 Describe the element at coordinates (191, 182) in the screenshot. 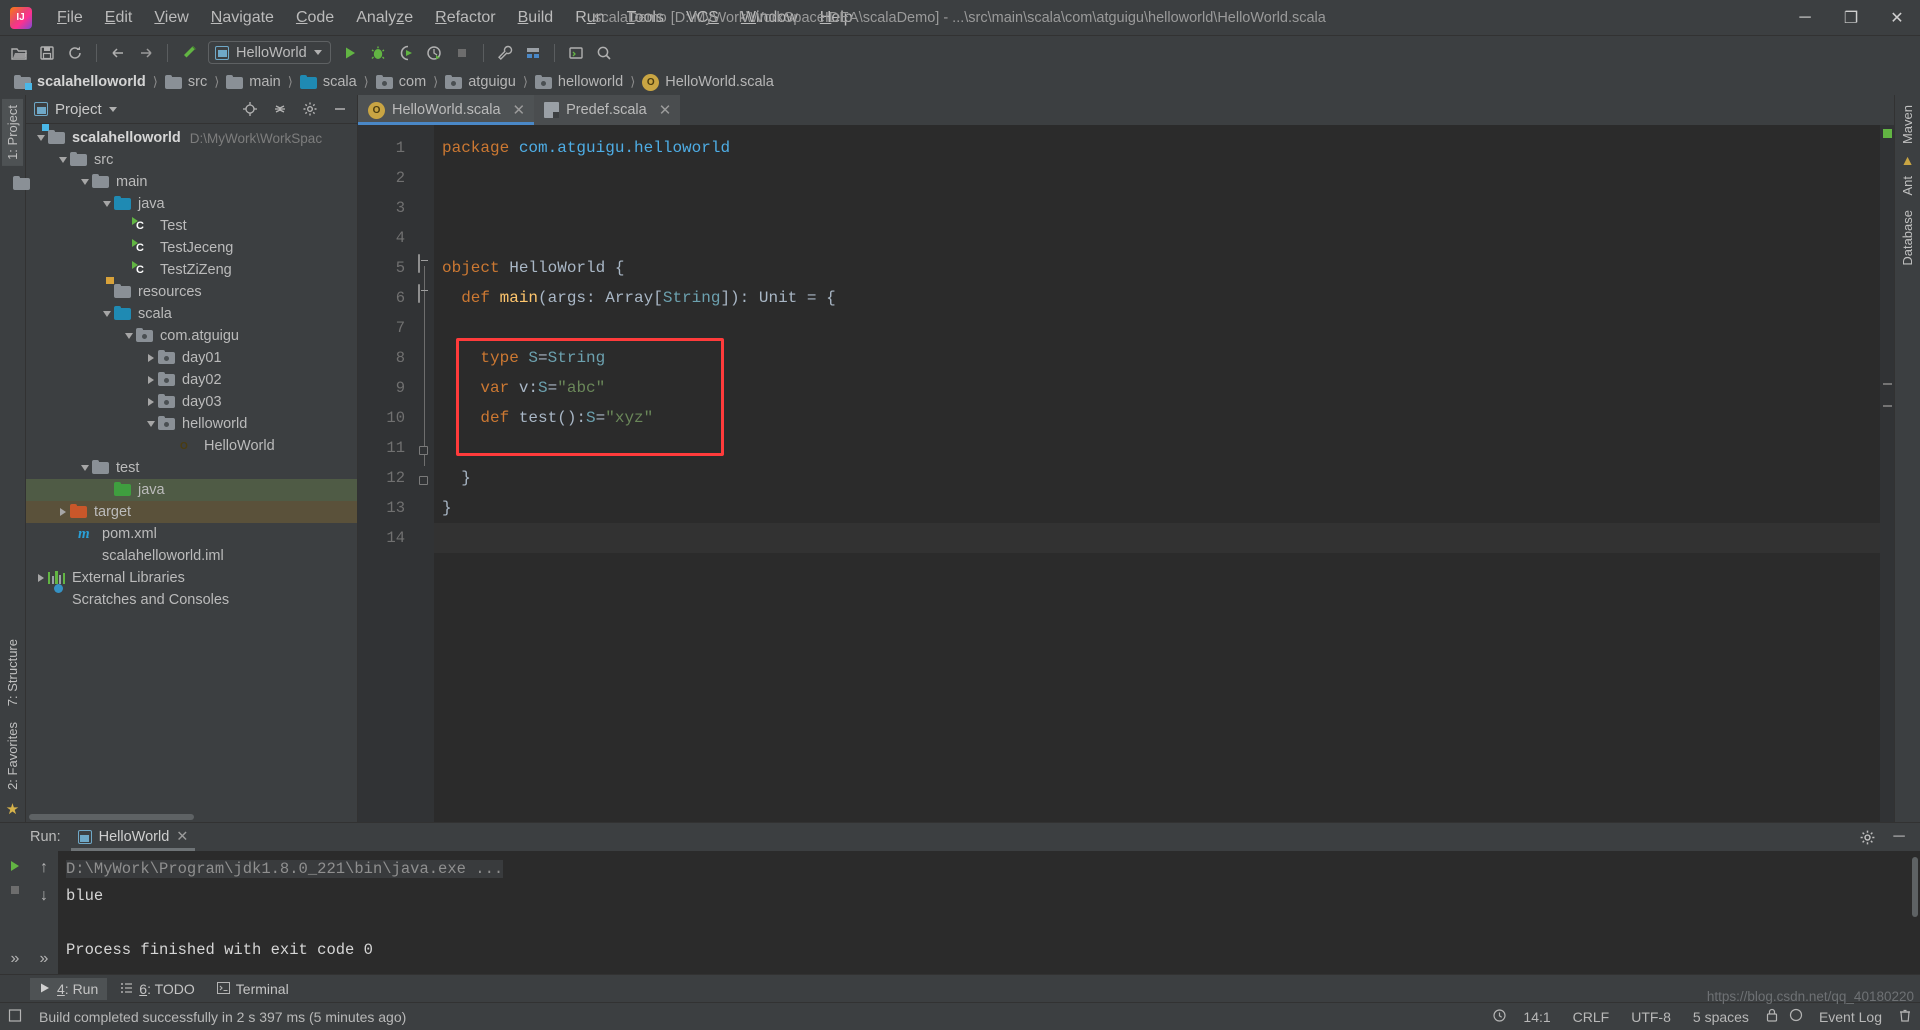

I see `tree-item-main: main` at that location.